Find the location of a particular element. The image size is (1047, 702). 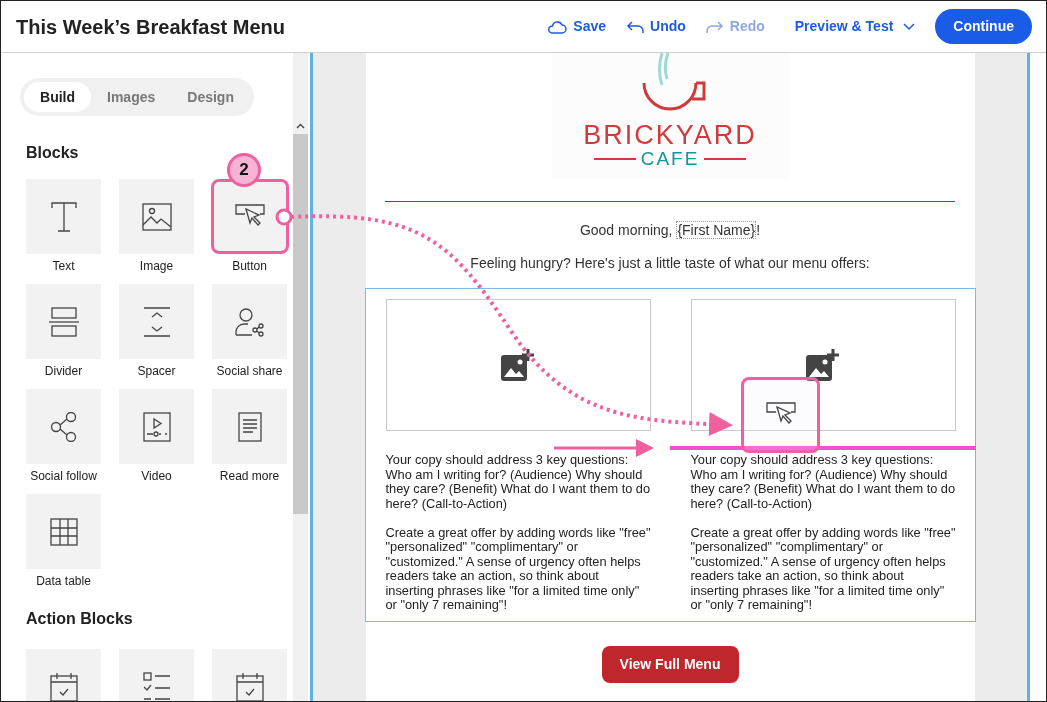

toolbar-button: Undo is located at coordinates (656, 26).